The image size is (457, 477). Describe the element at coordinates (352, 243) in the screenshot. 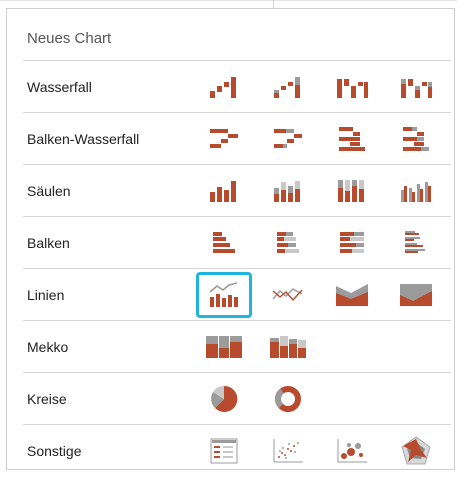

I see `stacked-bar-100-icon` at that location.